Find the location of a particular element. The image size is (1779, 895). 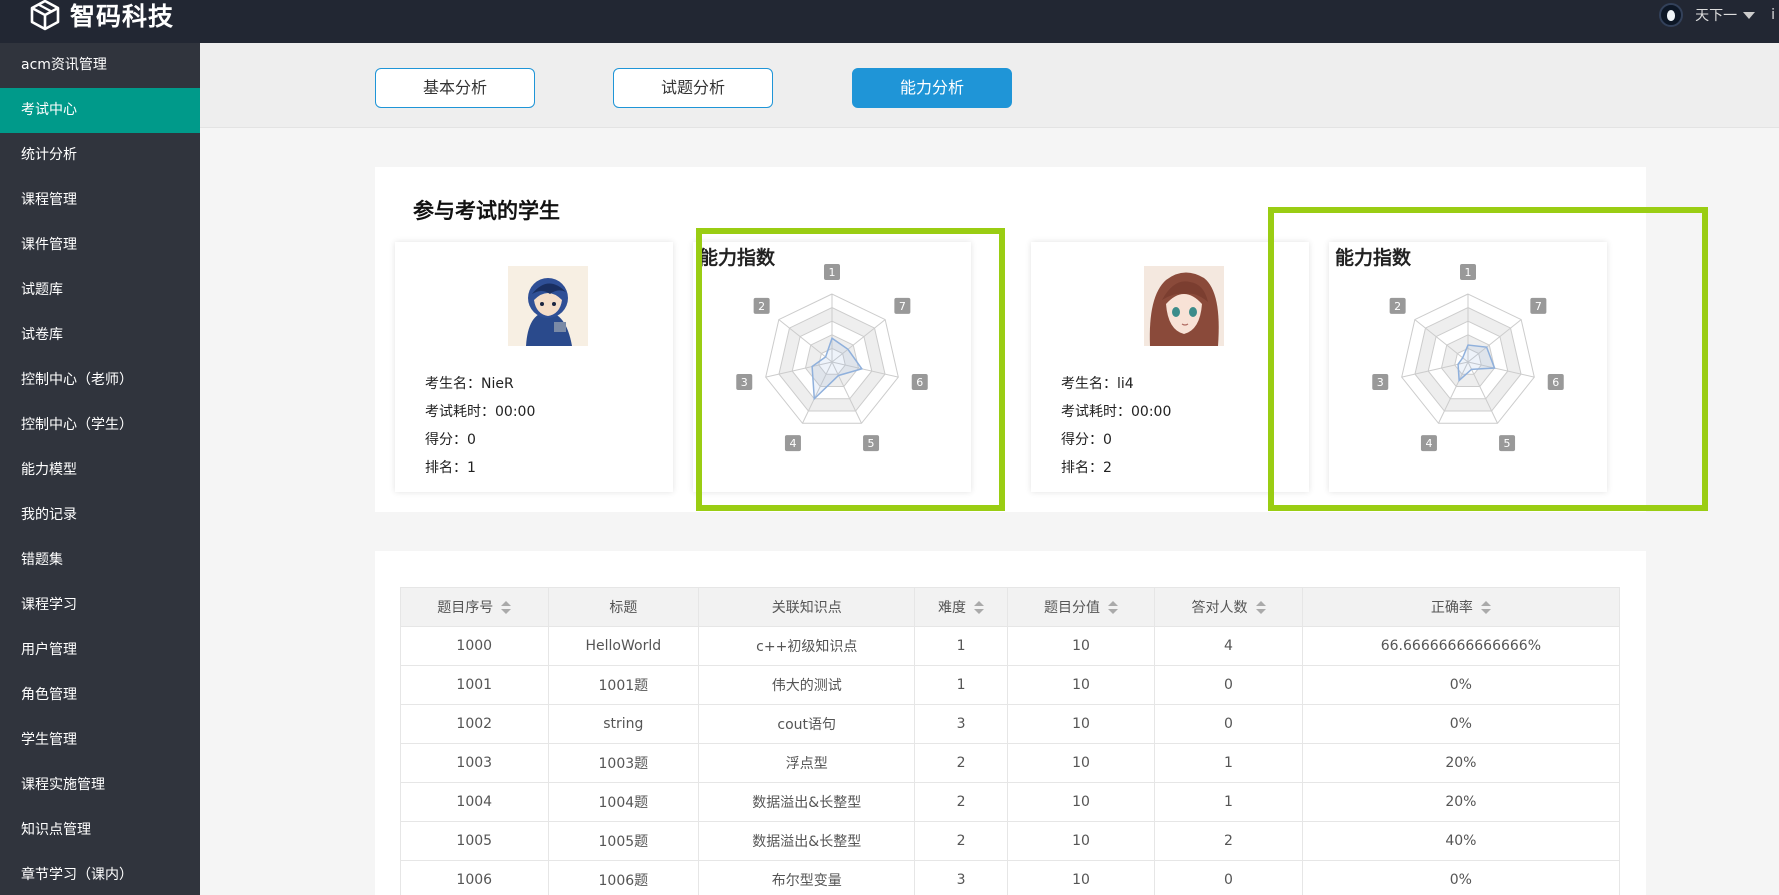

sidebar-item-student-management: 学生管理 is located at coordinates (100, 740).